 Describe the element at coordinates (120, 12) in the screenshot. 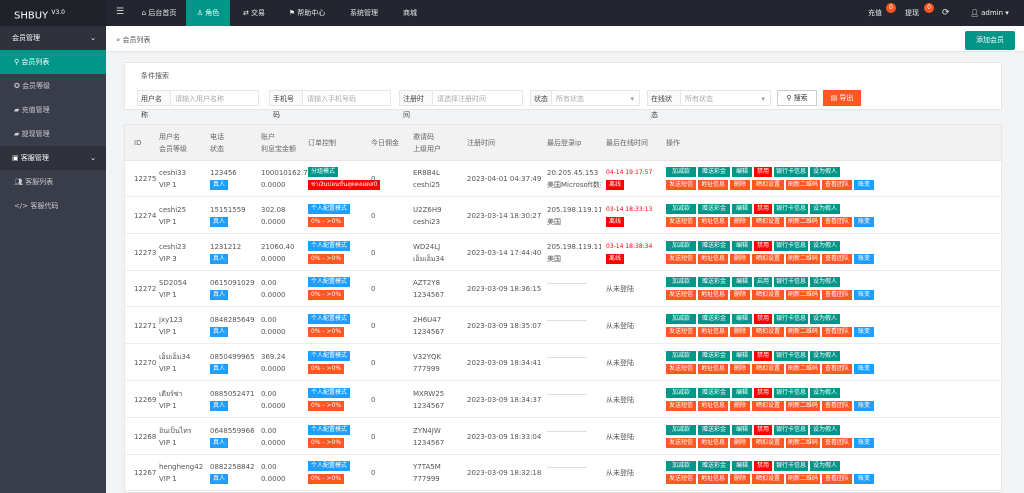

I see `menu-toggle-icon: ☰` at that location.